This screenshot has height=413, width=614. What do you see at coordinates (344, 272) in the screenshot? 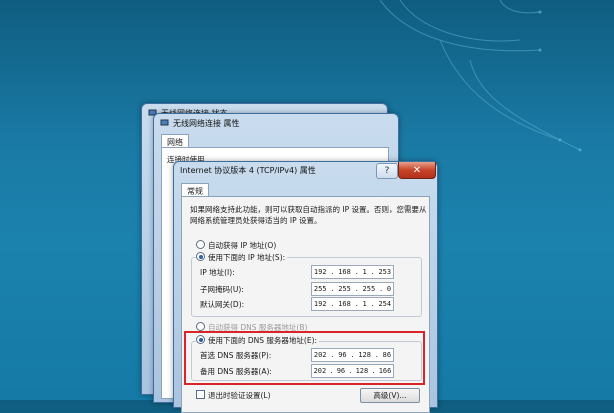
I see `ip-octet: 168` at bounding box center [344, 272].